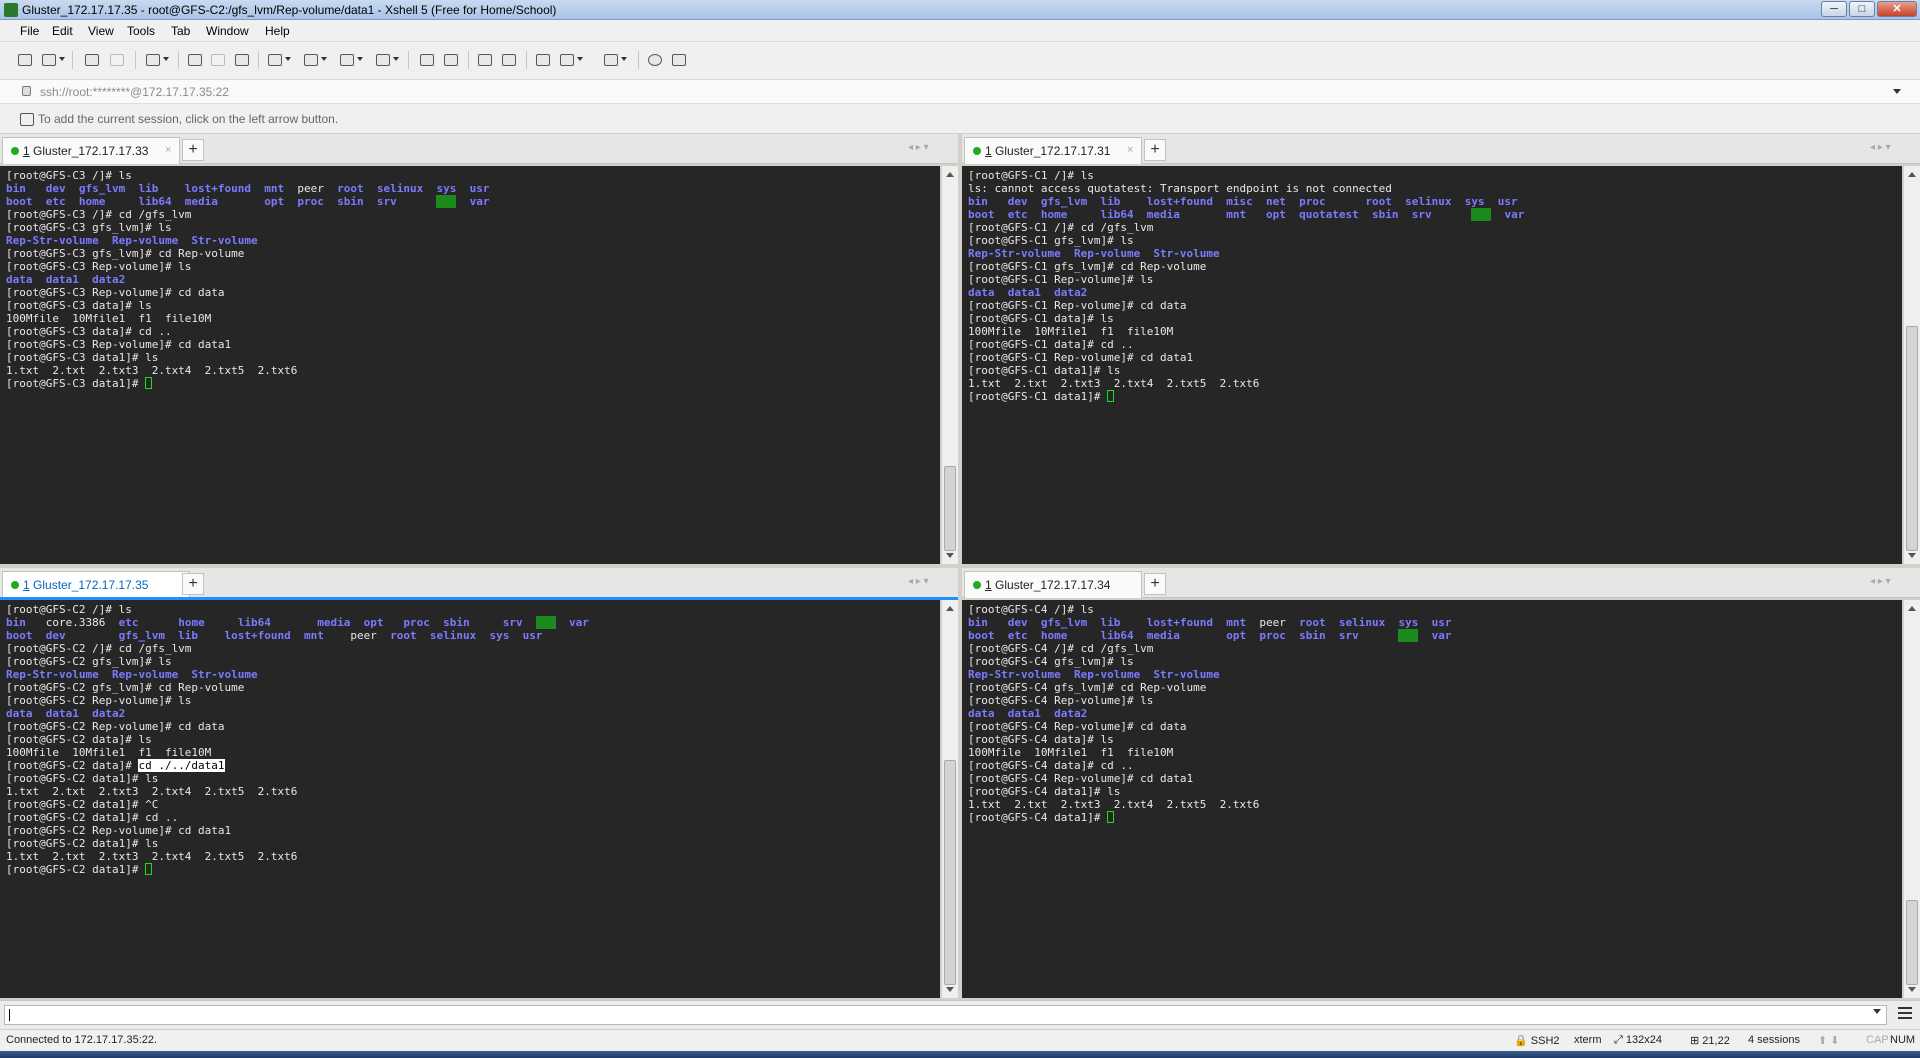 The image size is (1920, 1058). I want to click on terminal-segment: var, so click(572, 622).